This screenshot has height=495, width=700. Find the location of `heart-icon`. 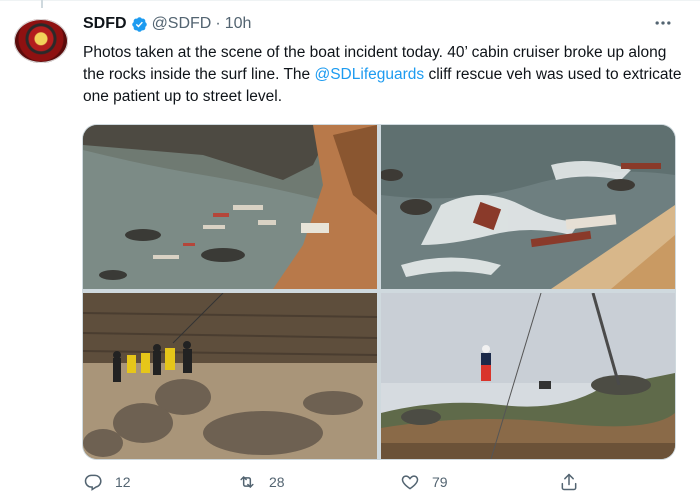

heart-icon is located at coordinates (410, 482).